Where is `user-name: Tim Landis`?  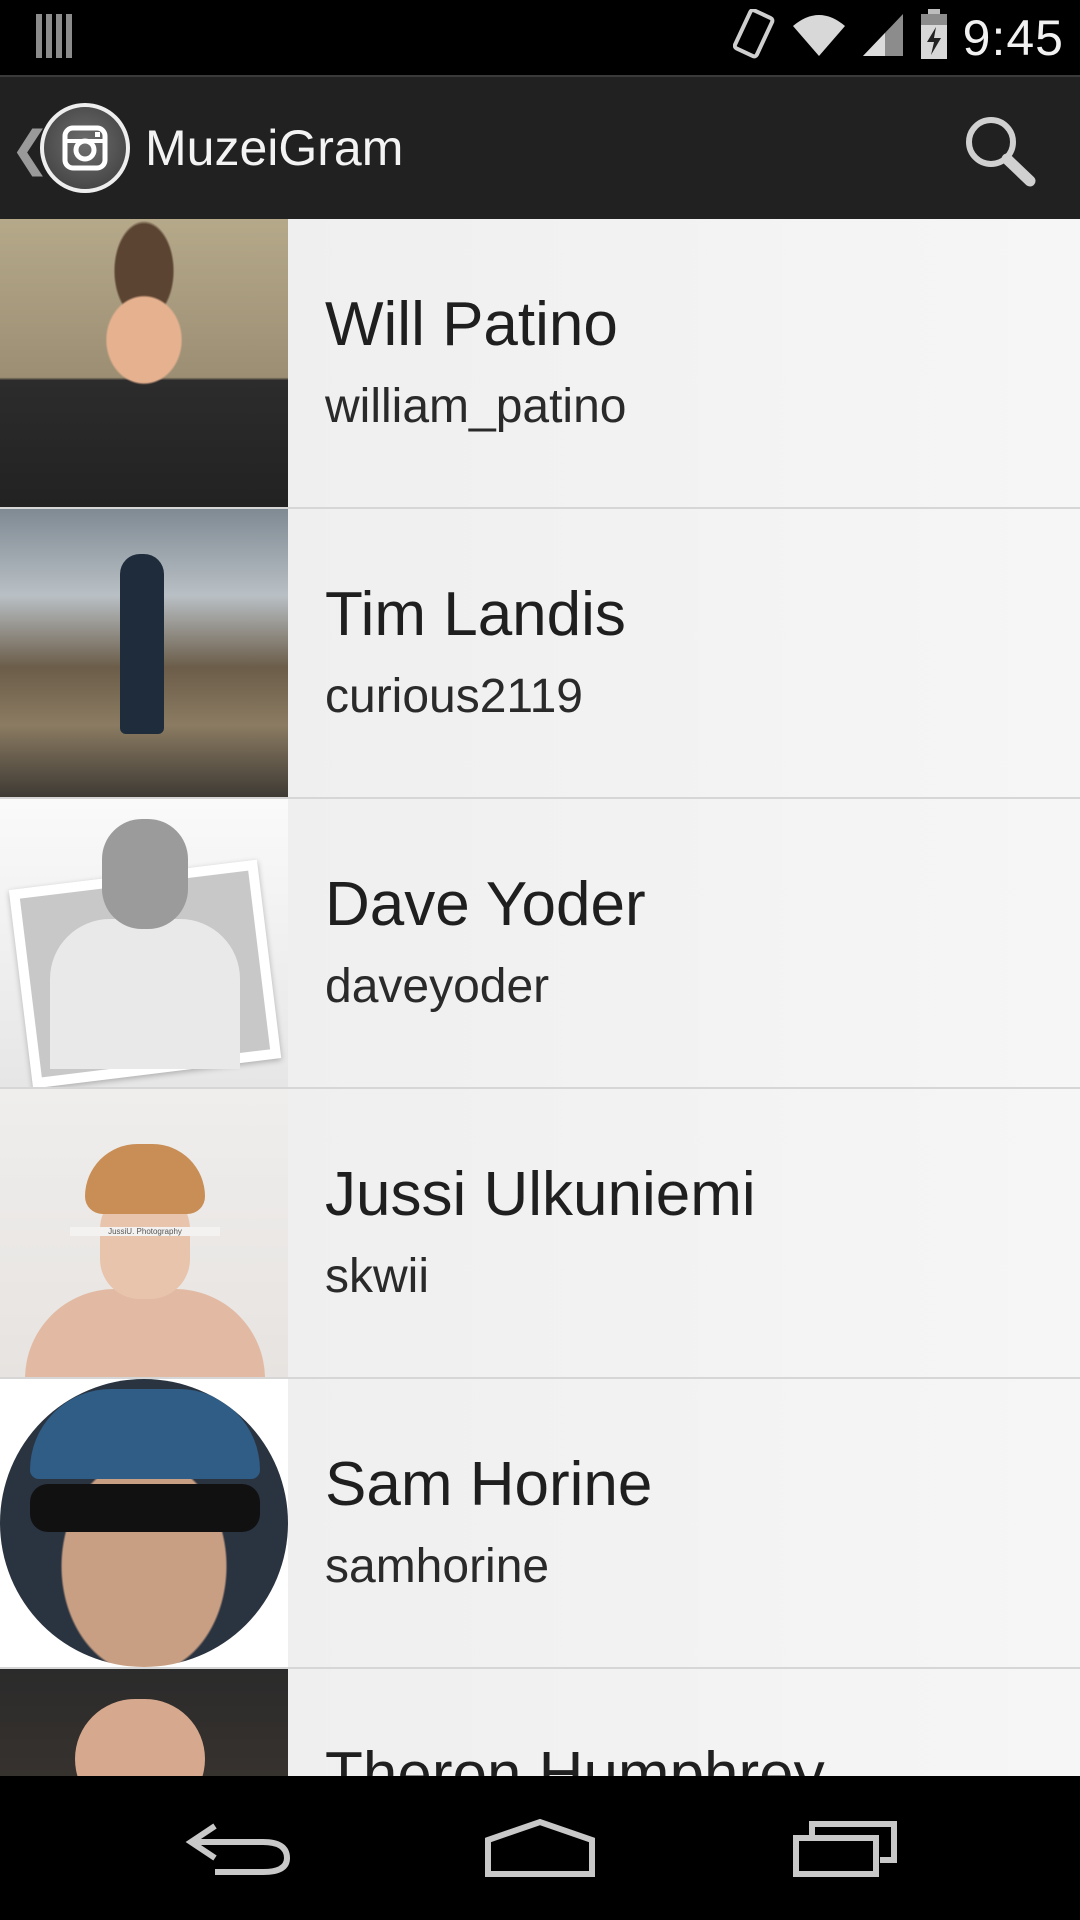 user-name: Tim Landis is located at coordinates (475, 614).